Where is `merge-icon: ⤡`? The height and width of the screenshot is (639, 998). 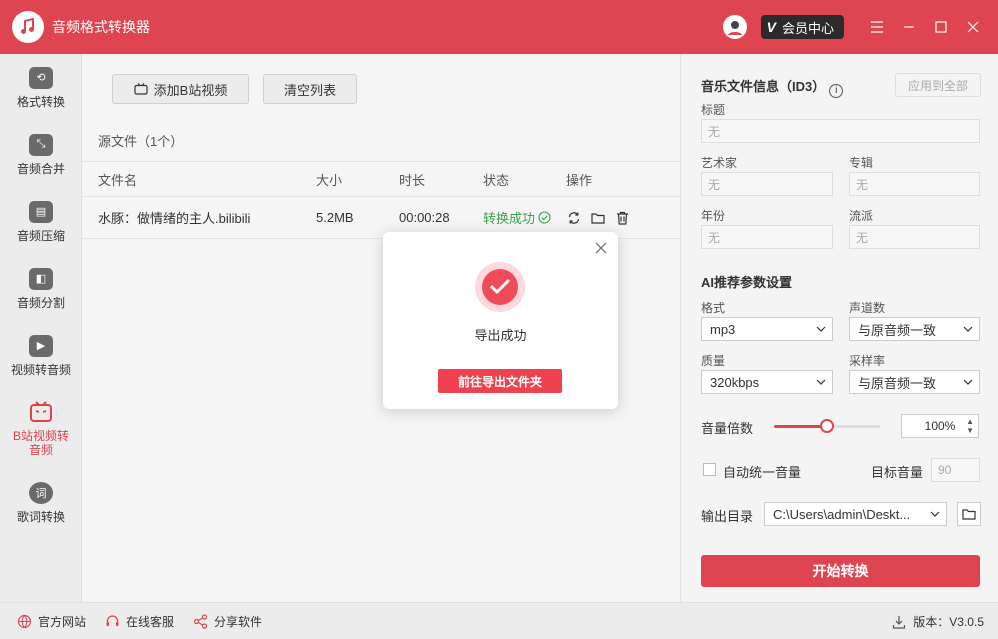
merge-icon: ⤡ is located at coordinates (41, 144).